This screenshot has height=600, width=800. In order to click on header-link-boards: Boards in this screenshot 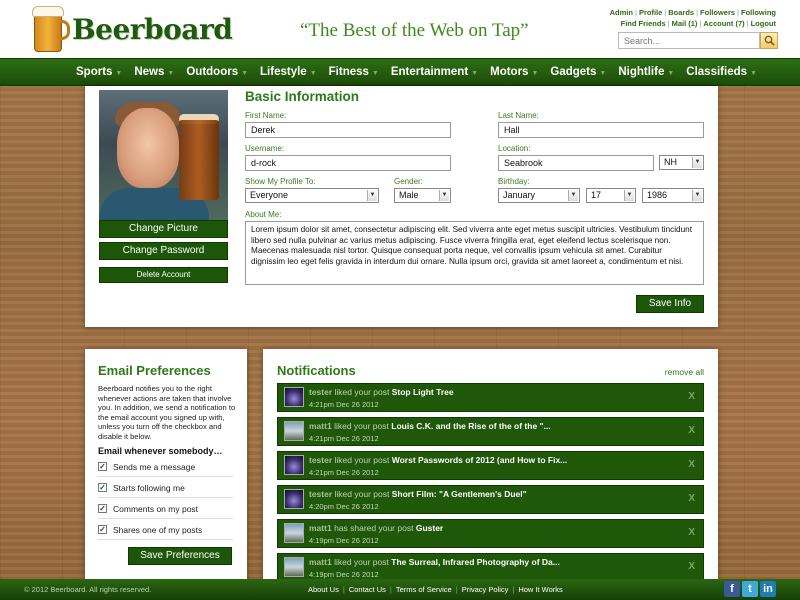, I will do `click(681, 12)`.